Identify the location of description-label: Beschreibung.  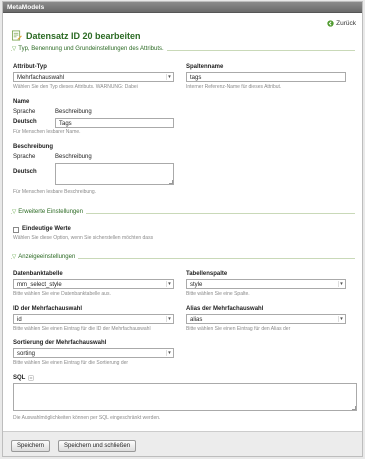
(33, 147).